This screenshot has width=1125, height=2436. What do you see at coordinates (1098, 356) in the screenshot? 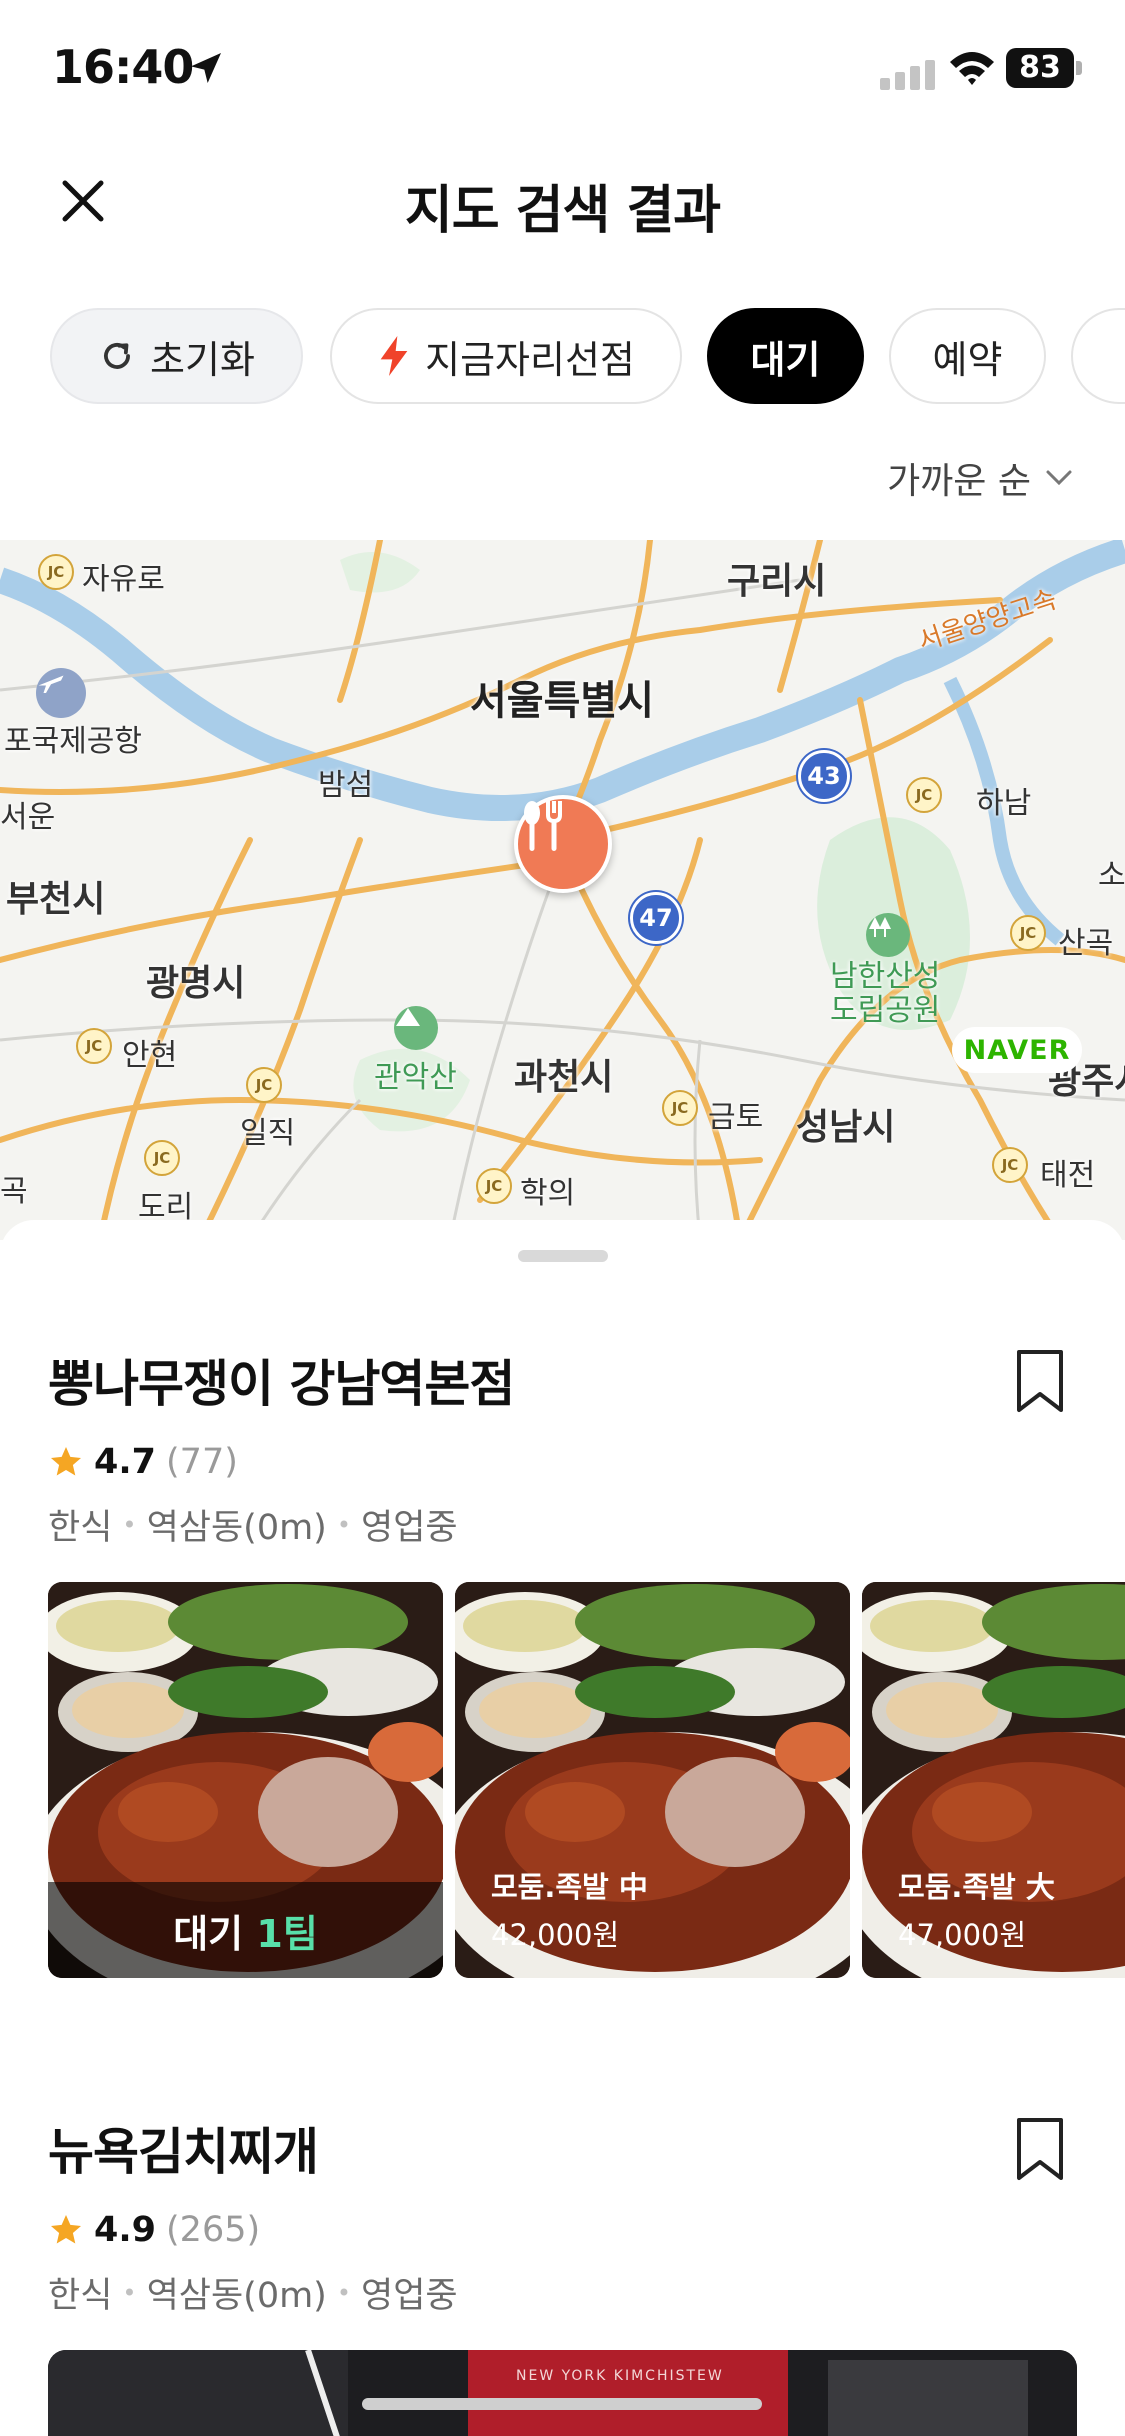
I see `filter-more: 포` at bounding box center [1098, 356].